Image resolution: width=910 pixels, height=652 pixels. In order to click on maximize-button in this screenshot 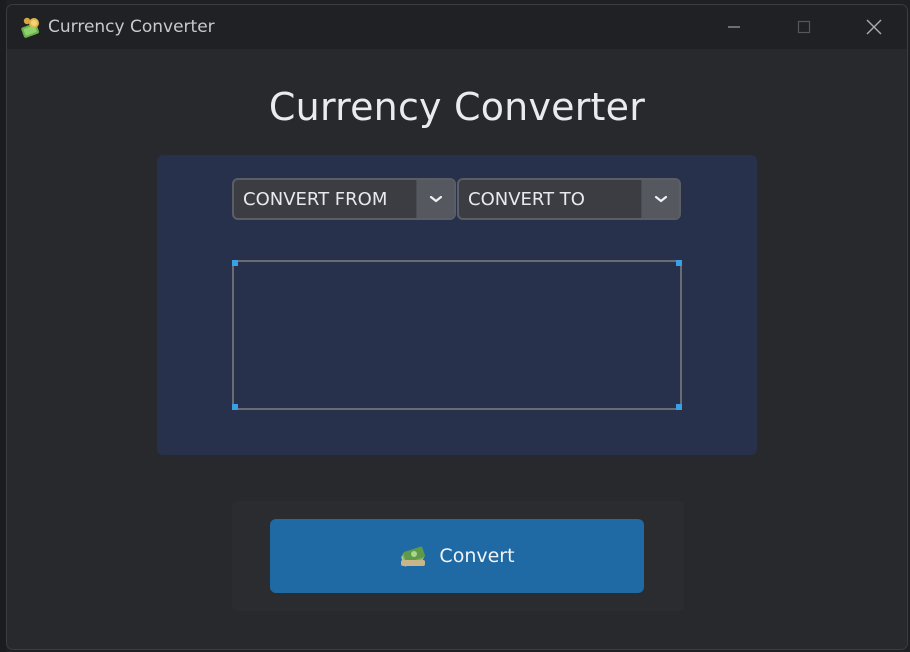, I will do `click(804, 27)`.